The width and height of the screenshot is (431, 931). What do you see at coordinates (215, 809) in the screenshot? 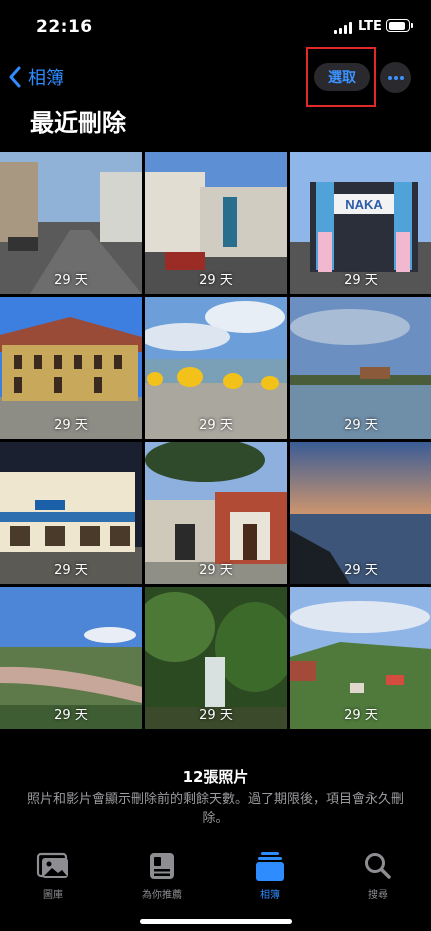
I see `deletion-description: 照片和影片會顯示刪除前的剩餘天數。過了期限後，項目會永久刪除。` at bounding box center [215, 809].